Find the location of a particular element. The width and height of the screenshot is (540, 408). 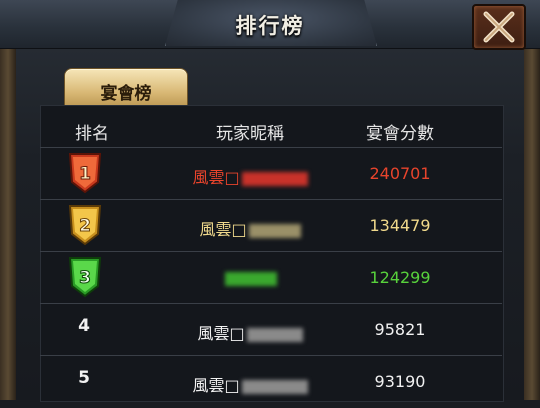

close-button is located at coordinates (499, 27).